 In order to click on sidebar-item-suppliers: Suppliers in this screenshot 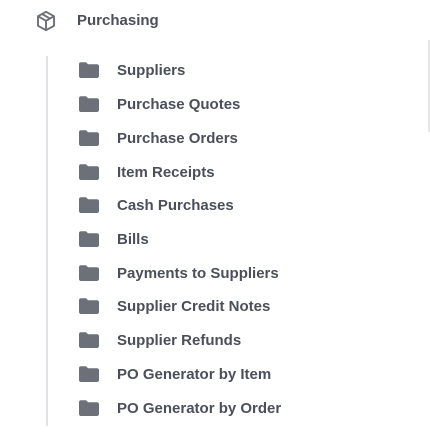, I will do `click(246, 71)`.